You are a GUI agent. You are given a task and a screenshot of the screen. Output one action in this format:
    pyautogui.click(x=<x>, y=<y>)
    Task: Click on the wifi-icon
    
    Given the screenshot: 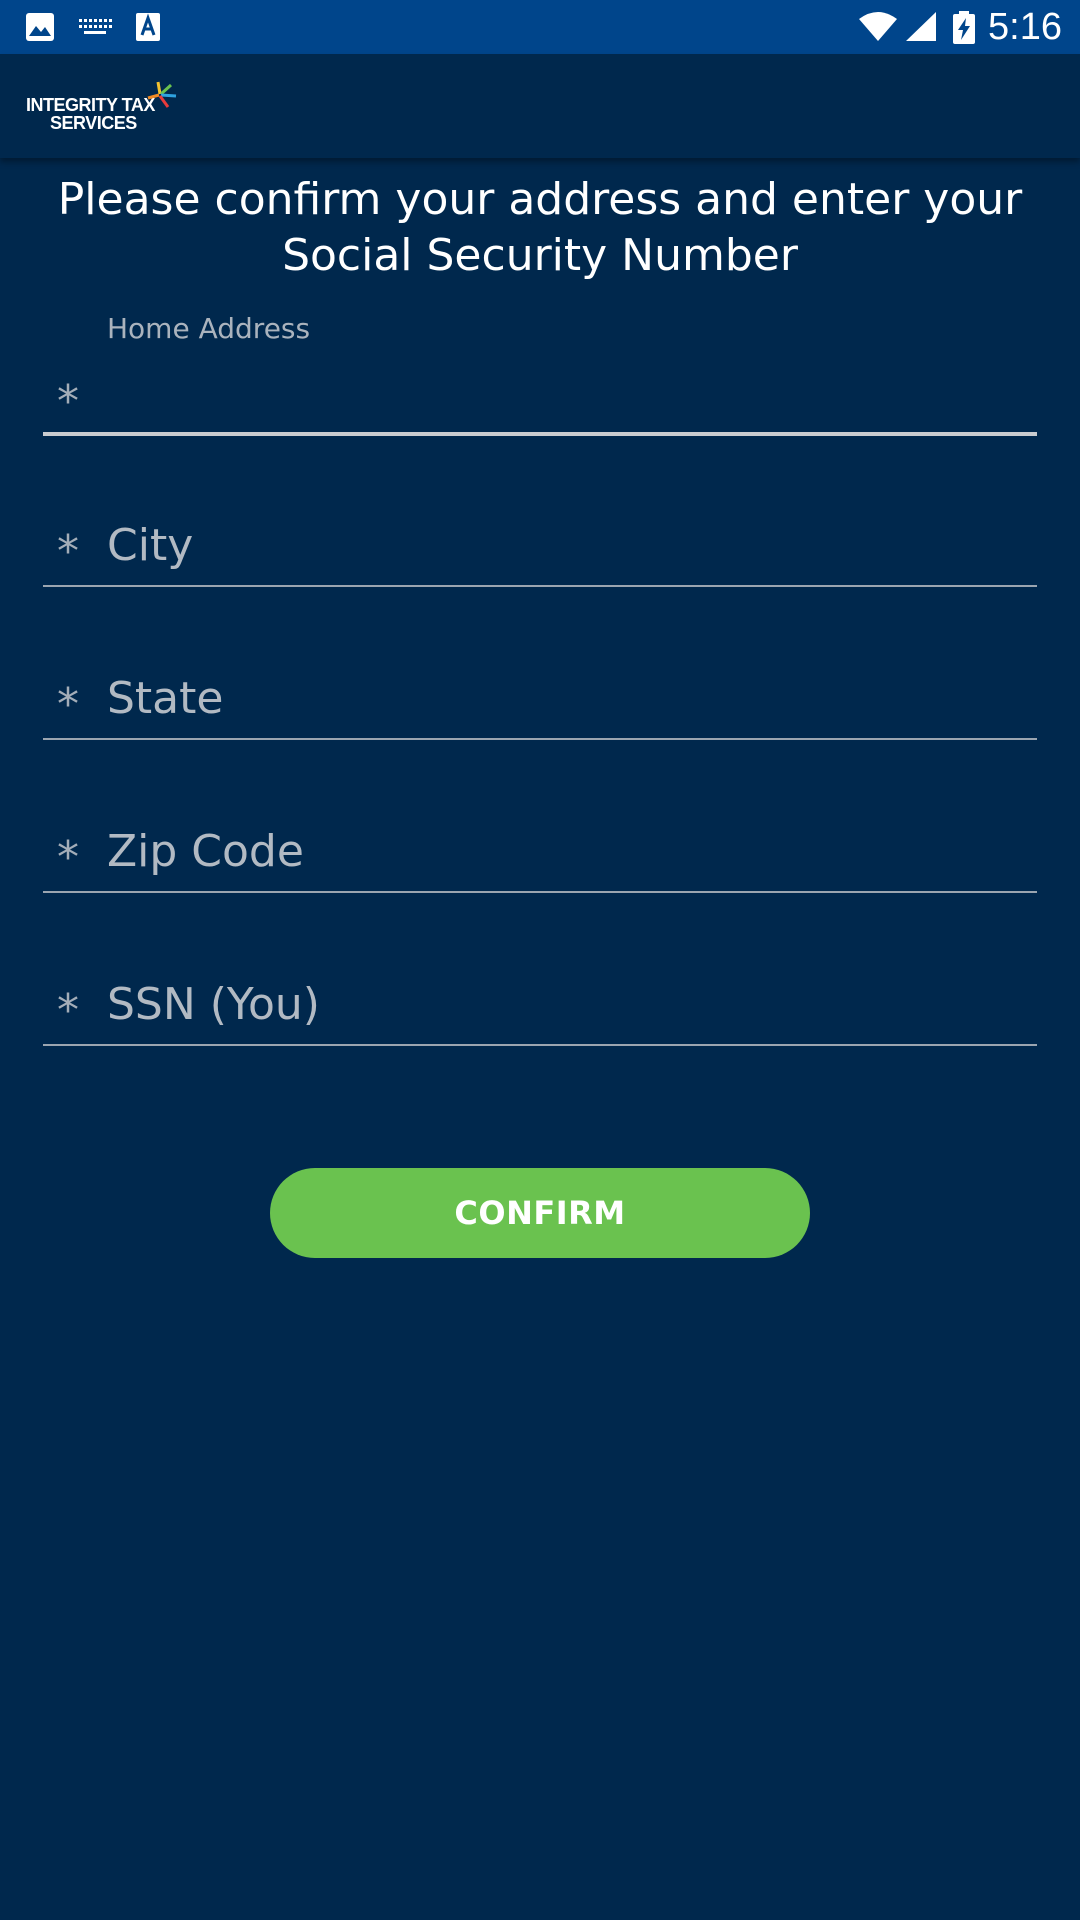 What is the action you would take?
    pyautogui.click(x=878, y=29)
    